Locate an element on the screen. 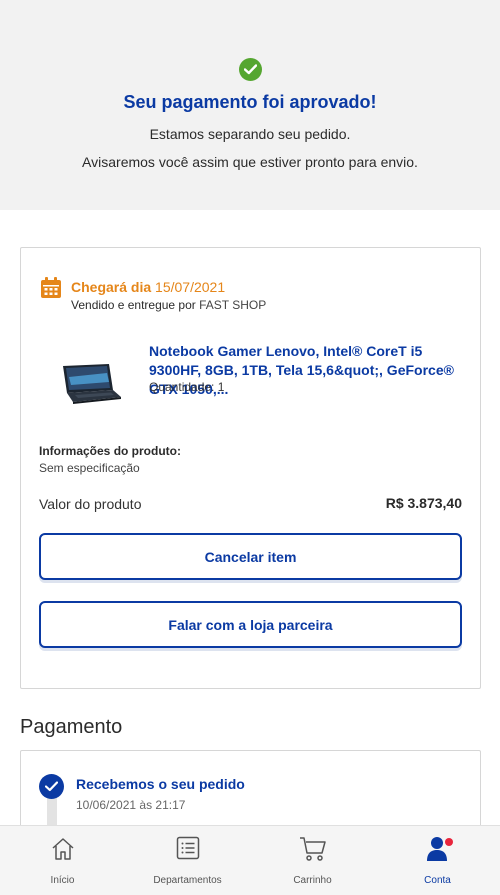 This screenshot has height=895, width=500. cancel-item-button: Cancelar item is located at coordinates (250, 556).